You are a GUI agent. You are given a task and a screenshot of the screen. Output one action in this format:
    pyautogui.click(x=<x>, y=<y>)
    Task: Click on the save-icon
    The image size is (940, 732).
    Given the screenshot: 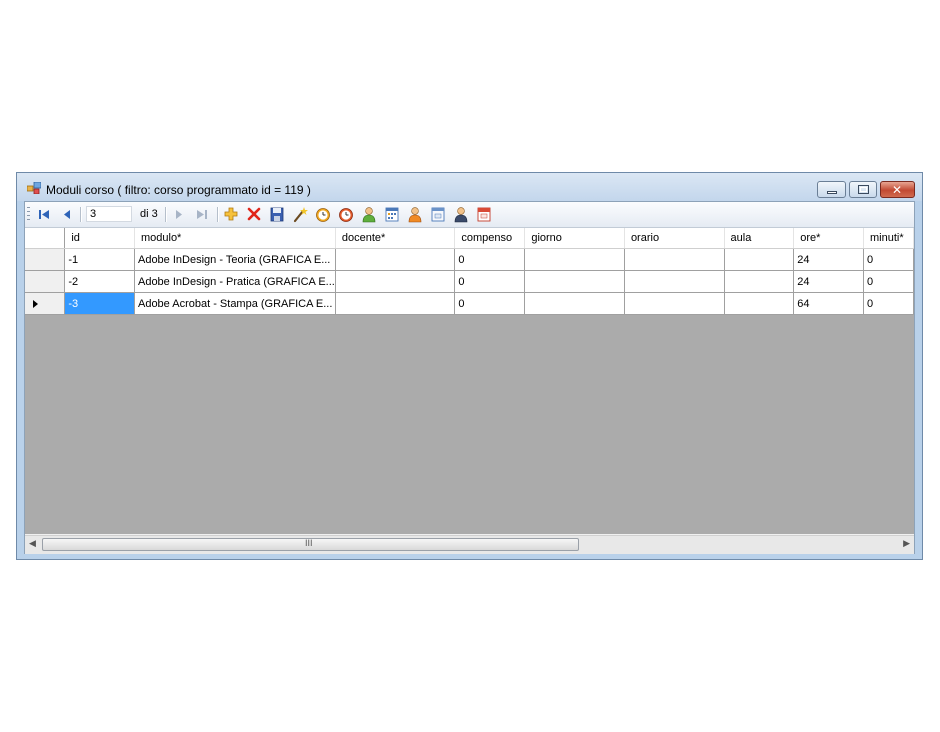 What is the action you would take?
    pyautogui.click(x=277, y=214)
    